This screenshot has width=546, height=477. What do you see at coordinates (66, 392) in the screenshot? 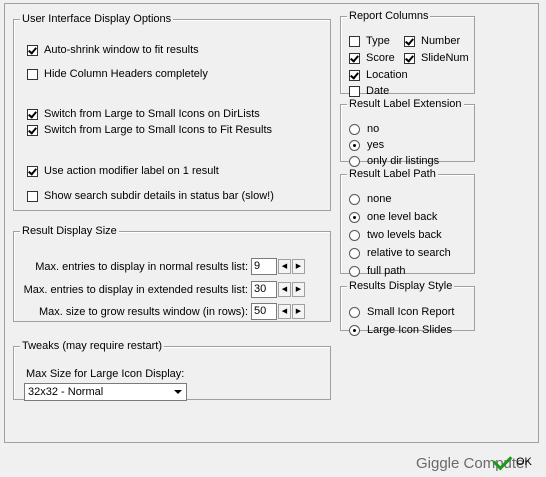
I see `large-icon-size-value: 32x32 - Normal` at bounding box center [66, 392].